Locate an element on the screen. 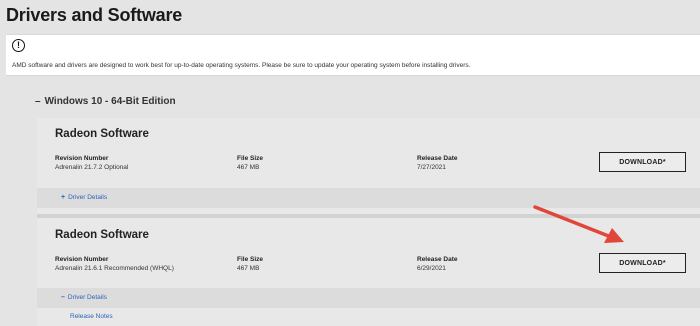 Image resolution: width=700 pixels, height=326 pixels. os-section-toggle: – Windows 10 - 64-Bit Edition is located at coordinates (105, 101).